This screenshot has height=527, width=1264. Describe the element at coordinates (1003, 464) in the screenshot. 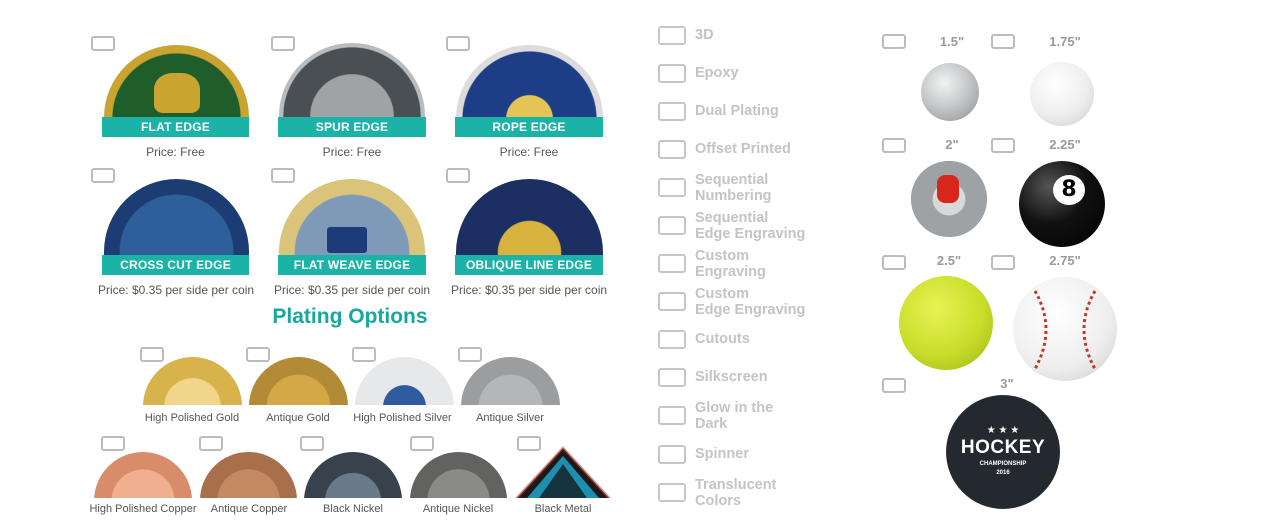

I see `puck-subtitle: CHAMPIONSHIP` at that location.